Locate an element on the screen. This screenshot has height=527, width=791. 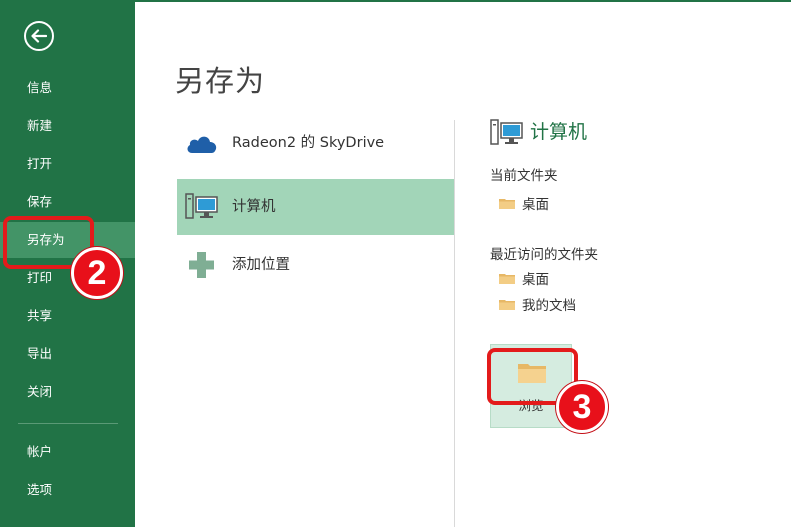
back-button is located at coordinates (39, 36).